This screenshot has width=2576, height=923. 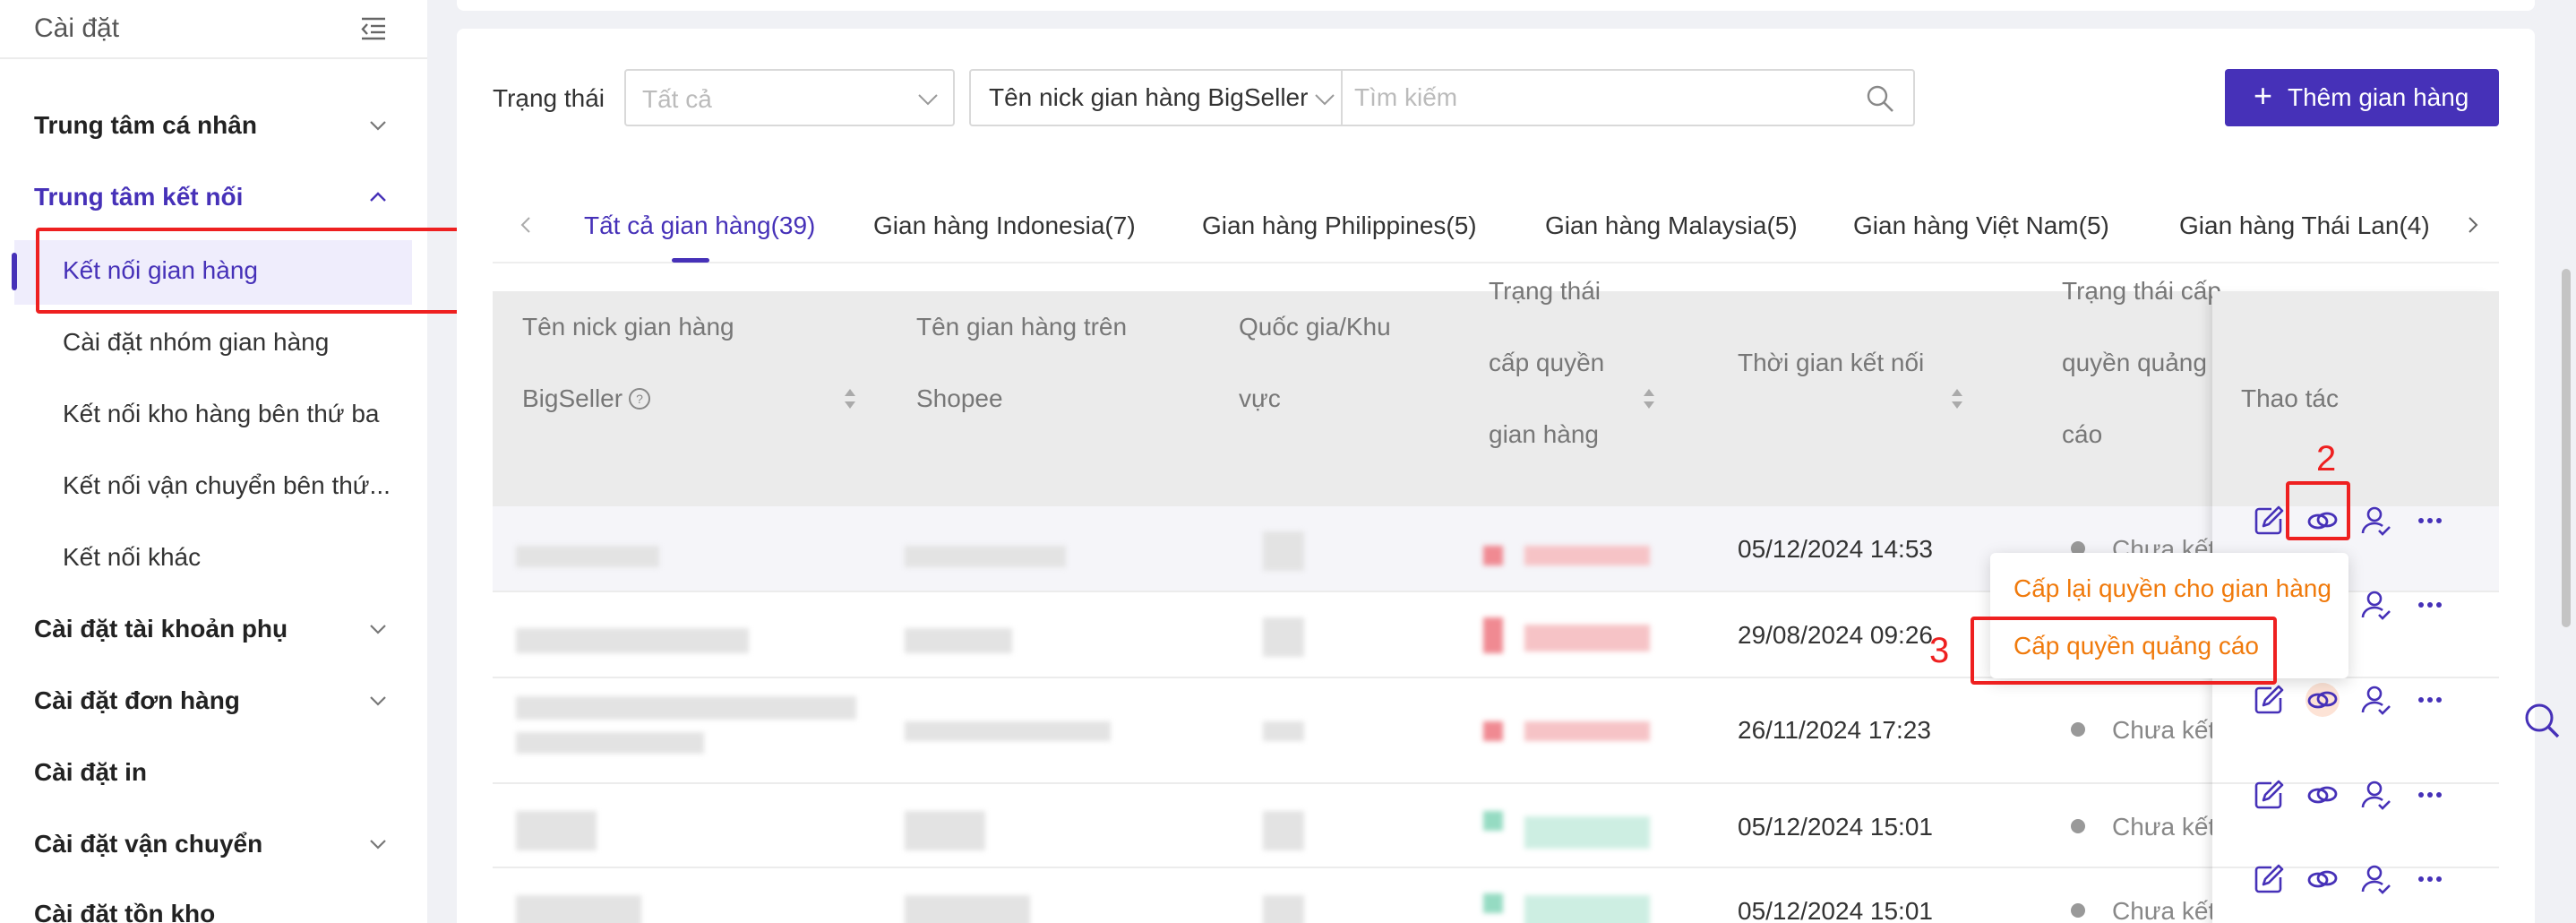 What do you see at coordinates (148, 844) in the screenshot?
I see `sidebar-group-shipping: Cài đặt vận chuyển` at bounding box center [148, 844].